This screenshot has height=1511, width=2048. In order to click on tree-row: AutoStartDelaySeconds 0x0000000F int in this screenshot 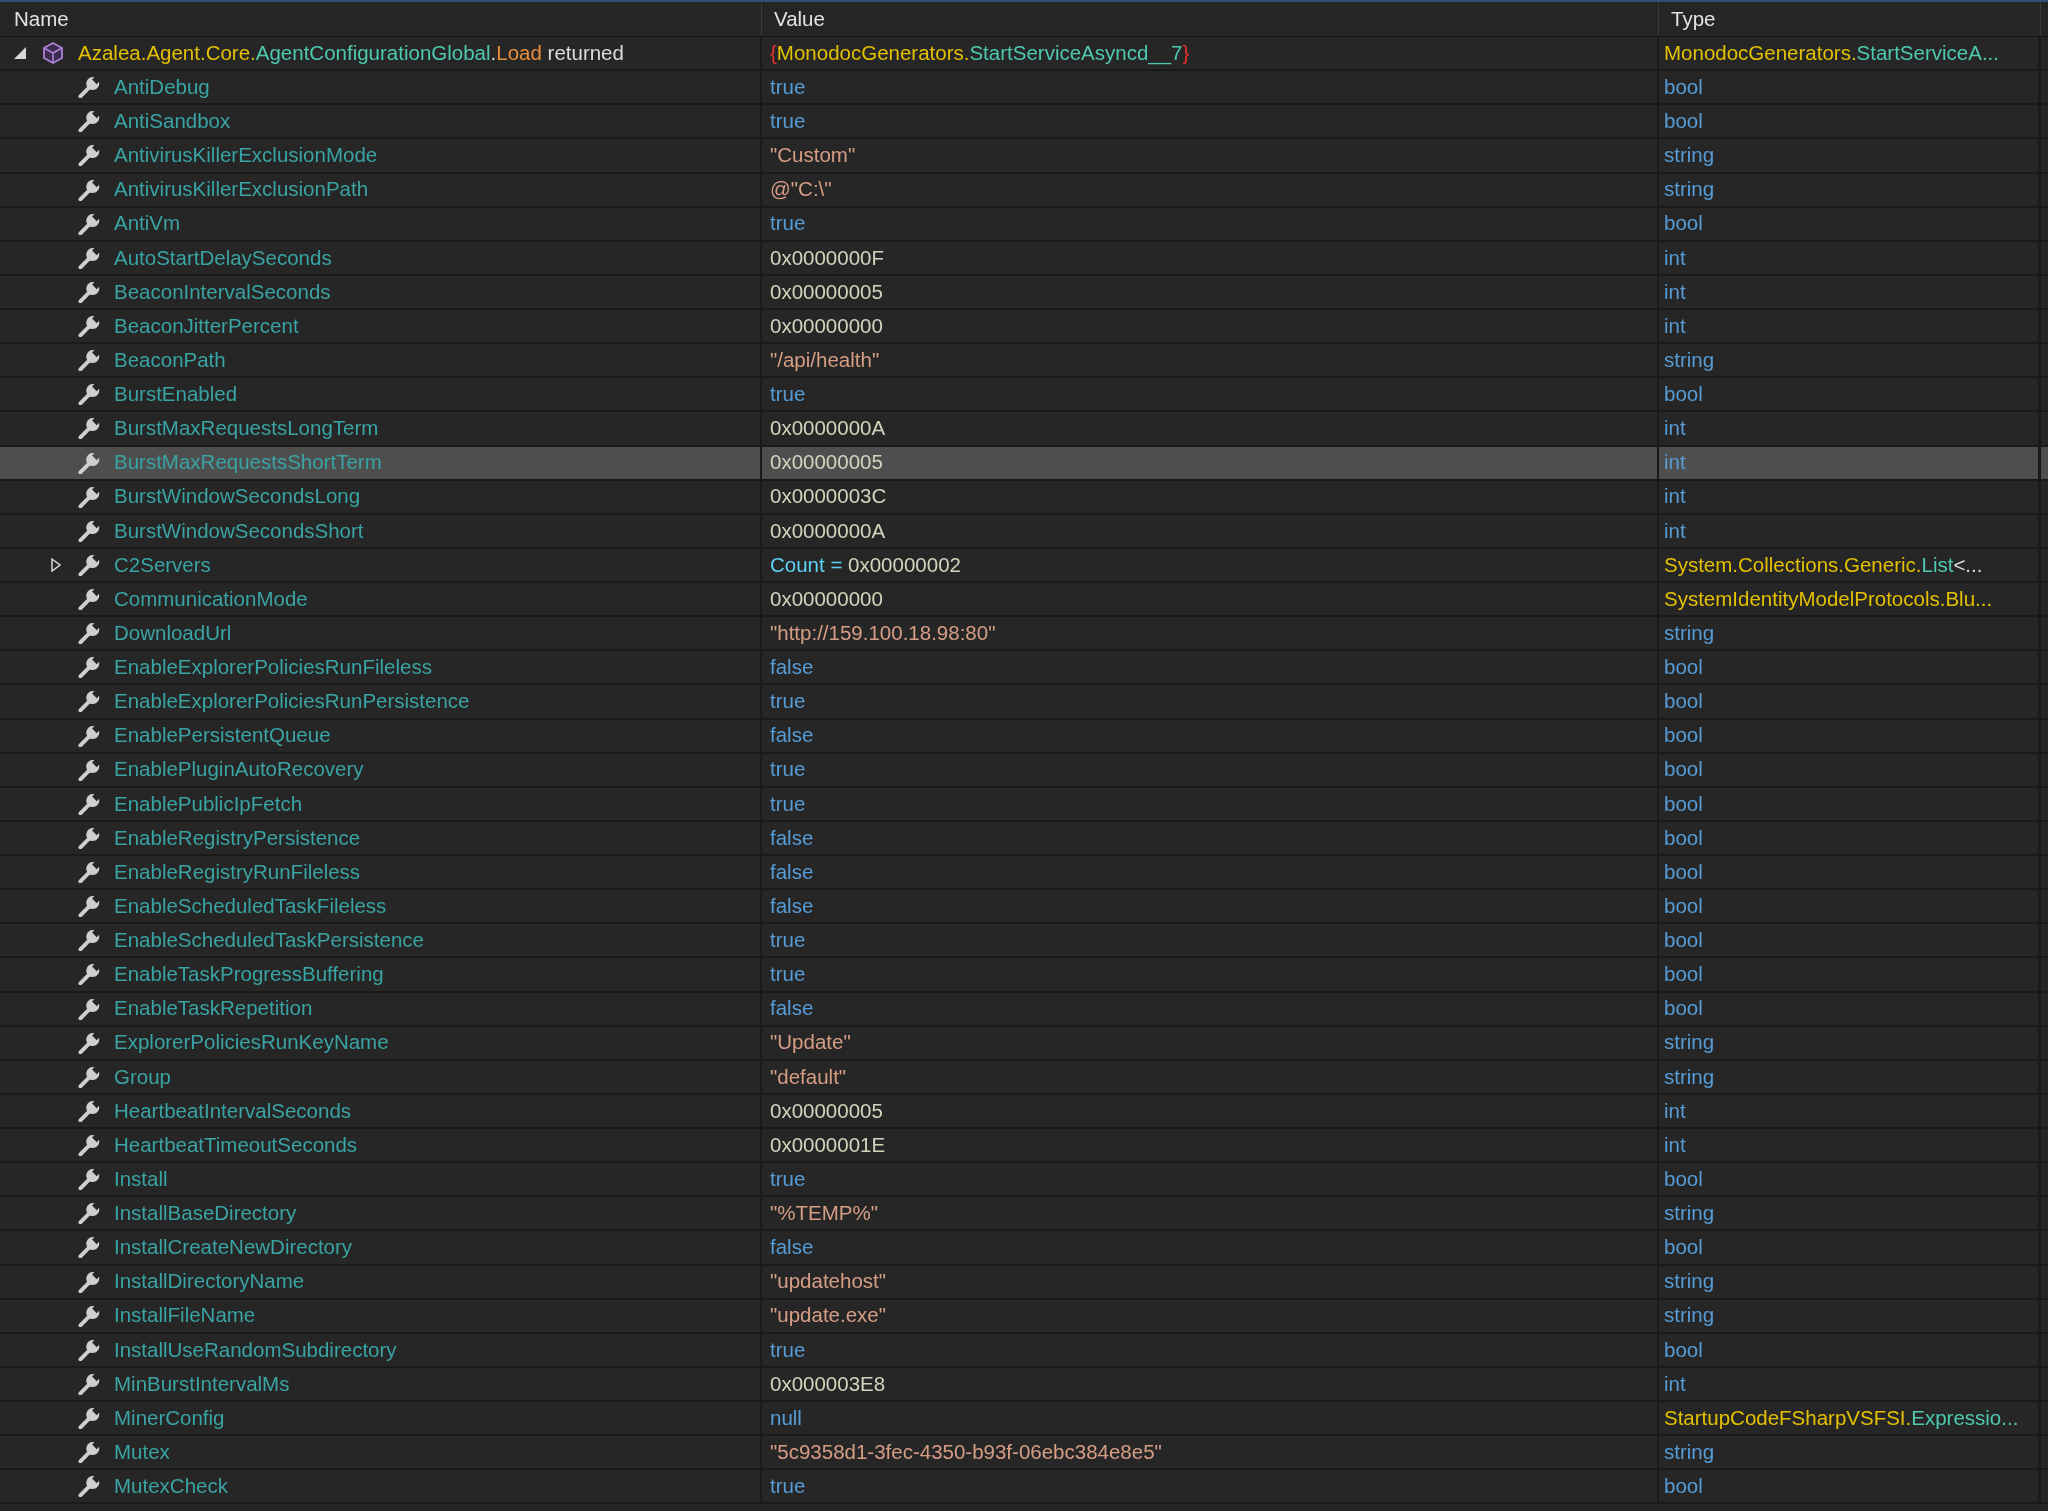, I will do `click(1024, 258)`.